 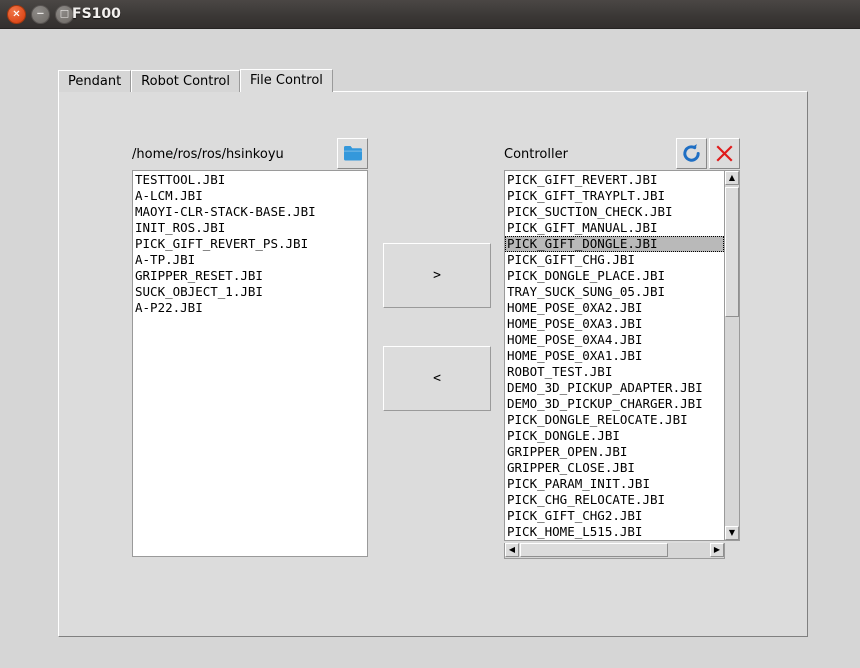 What do you see at coordinates (95, 81) in the screenshot?
I see `tab-pendant: Pendant` at bounding box center [95, 81].